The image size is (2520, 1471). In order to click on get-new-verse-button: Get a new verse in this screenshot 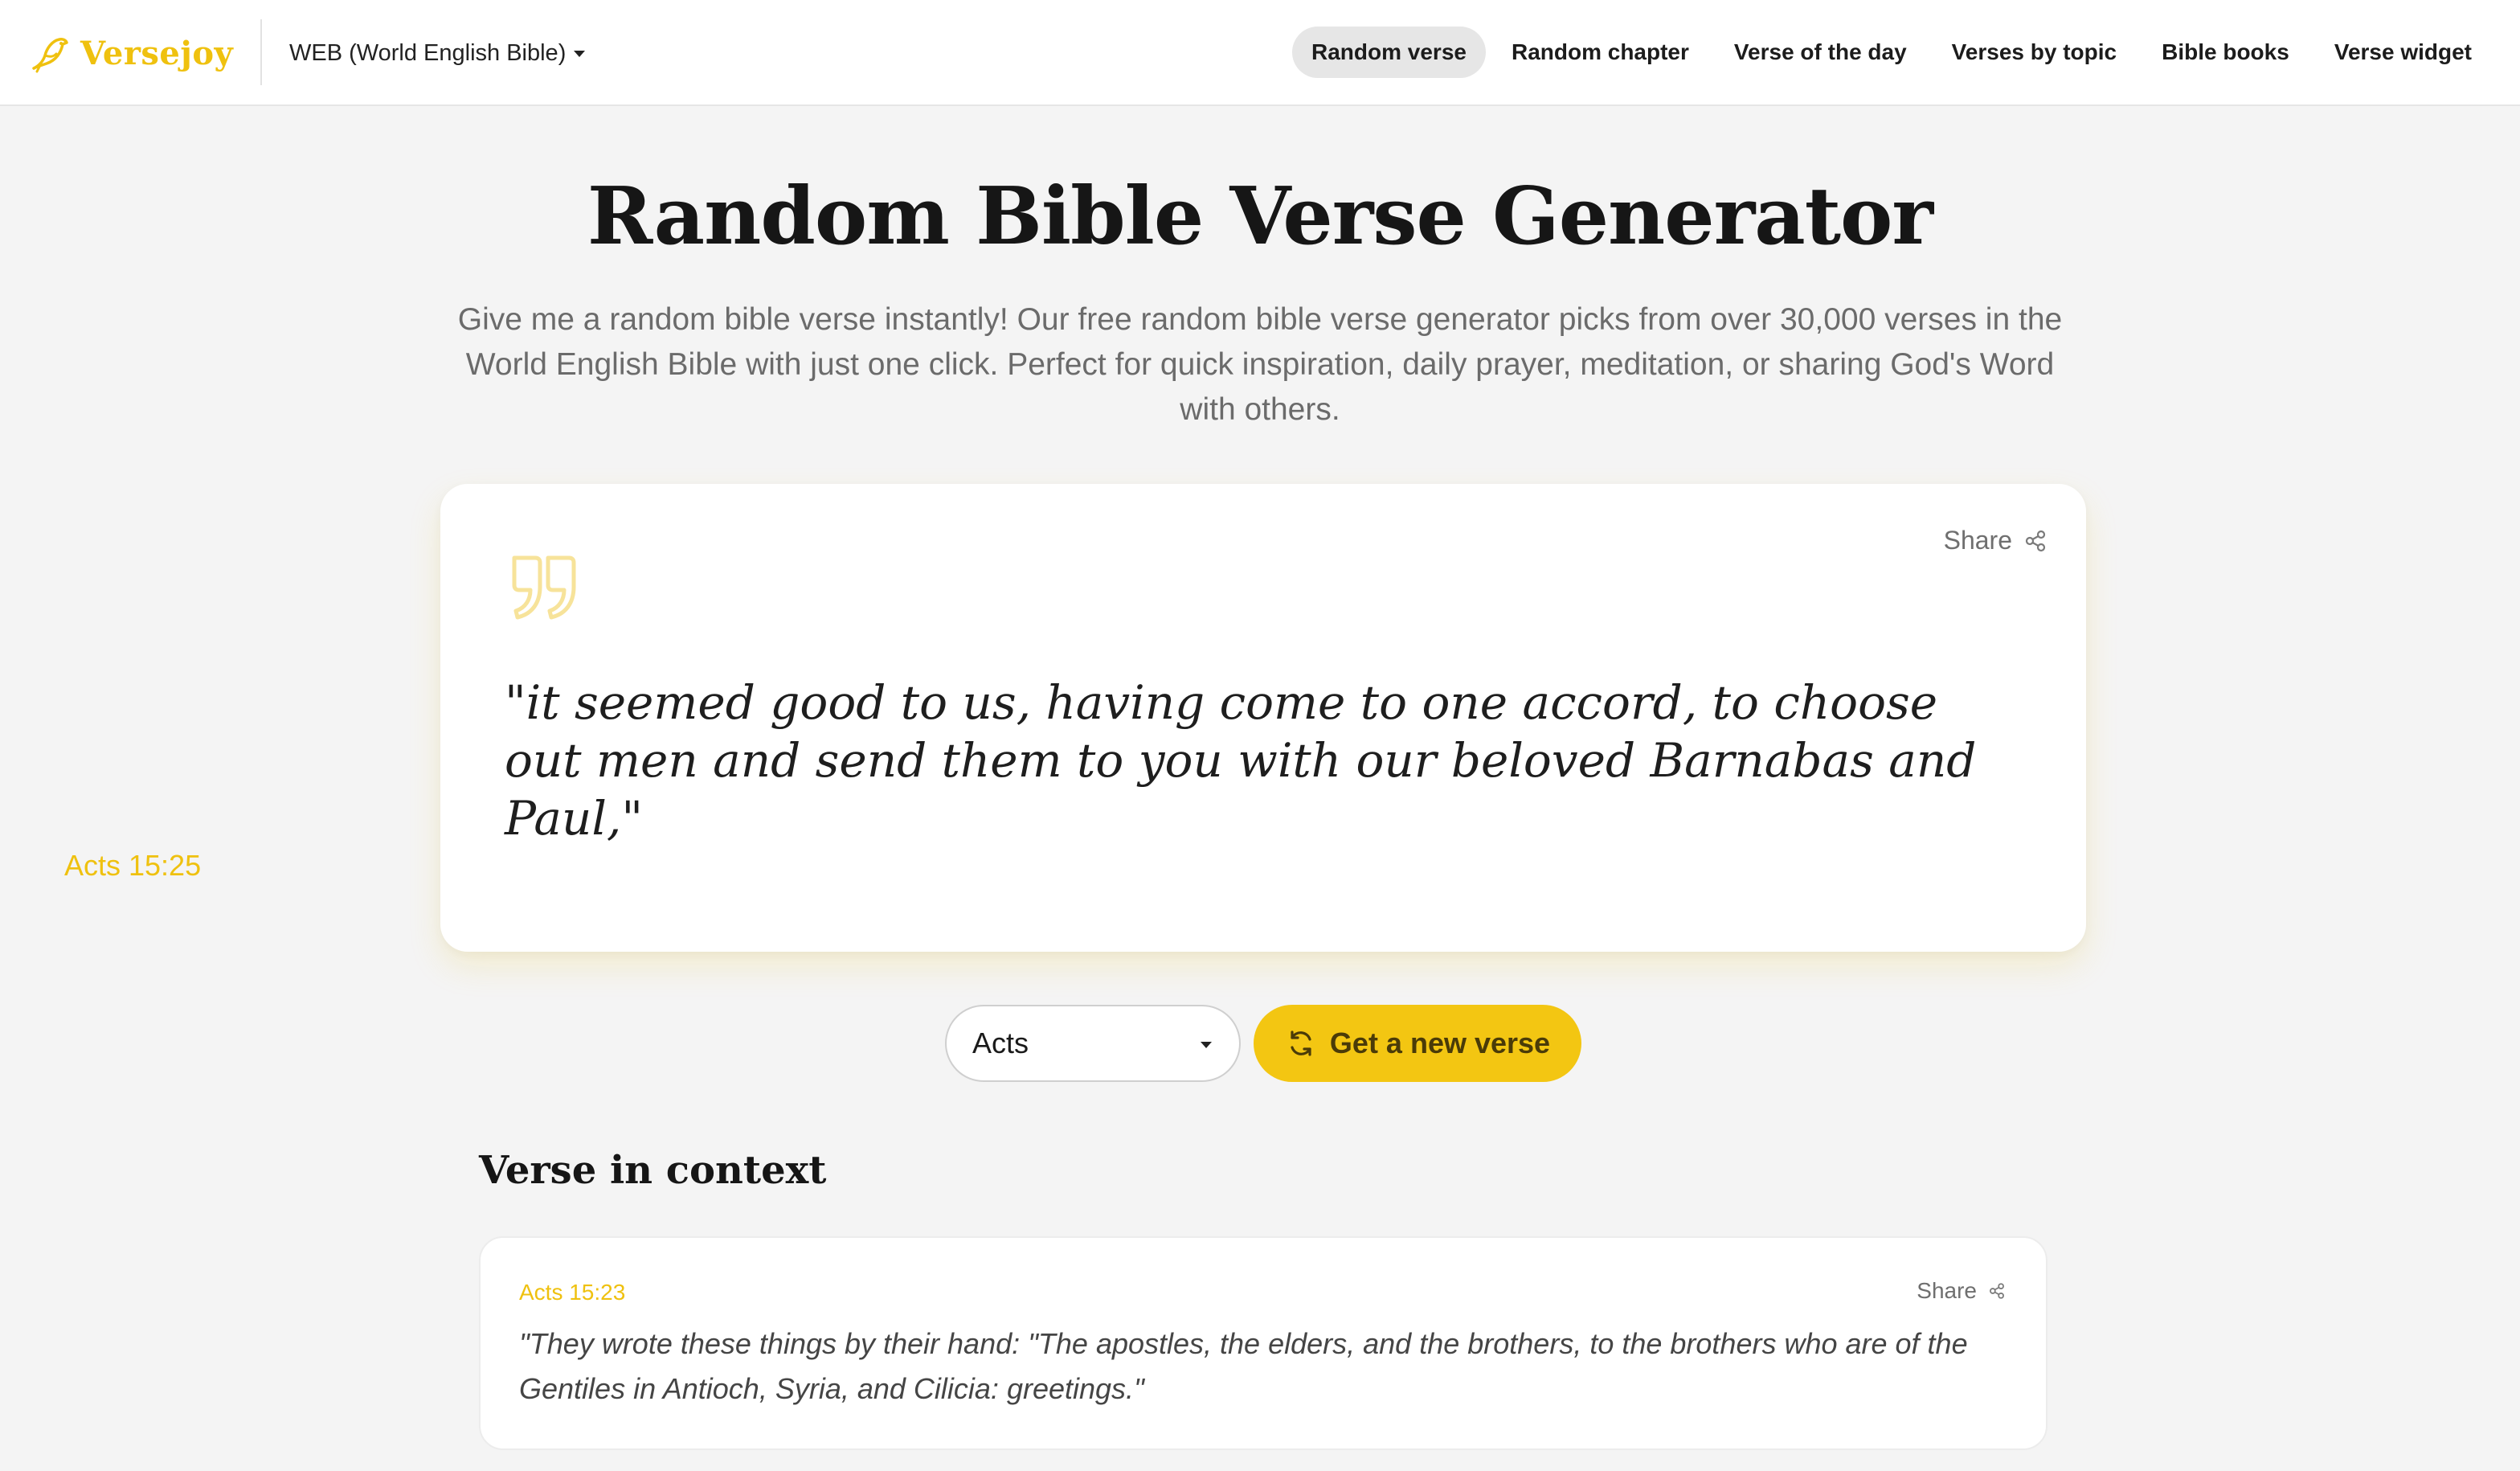, I will do `click(1417, 1043)`.